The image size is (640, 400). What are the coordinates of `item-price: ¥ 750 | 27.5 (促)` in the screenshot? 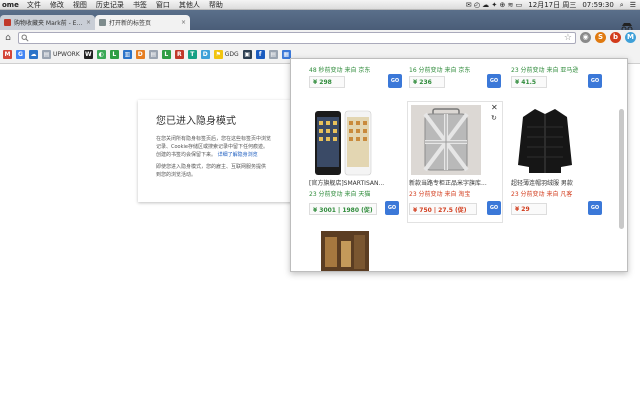 It's located at (443, 209).